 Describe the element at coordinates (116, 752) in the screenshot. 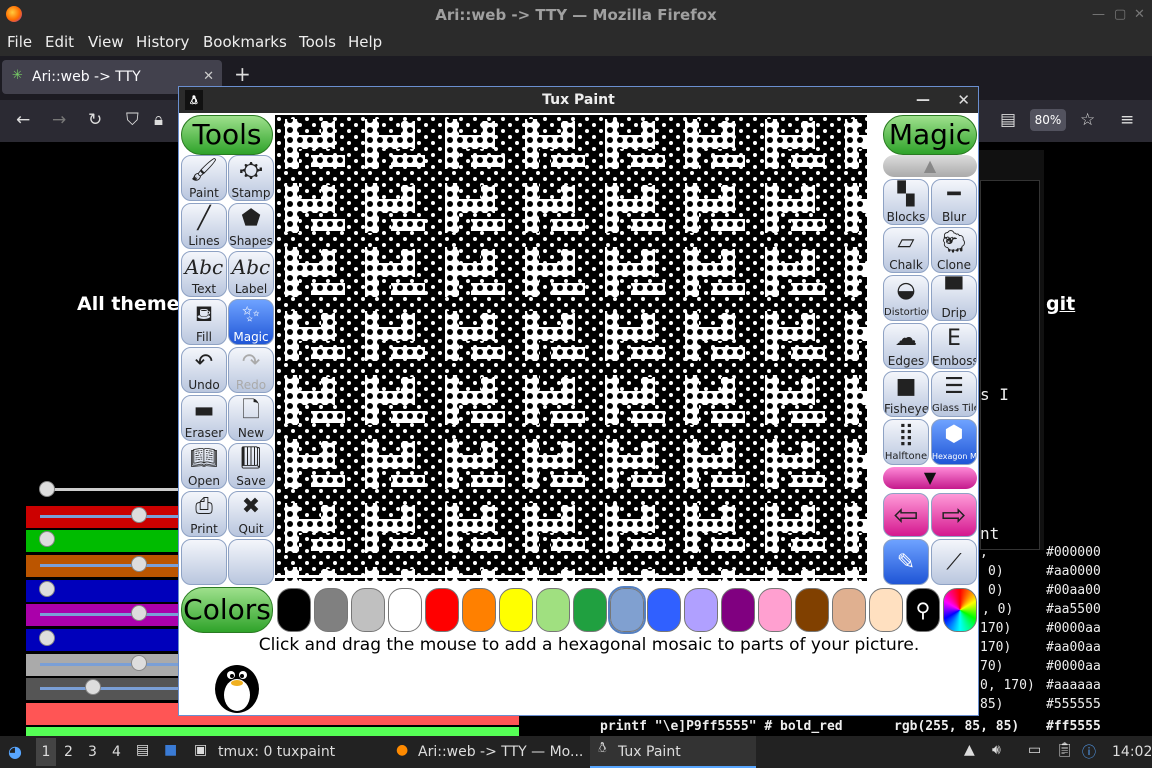

I see `workspace-4: 4` at that location.